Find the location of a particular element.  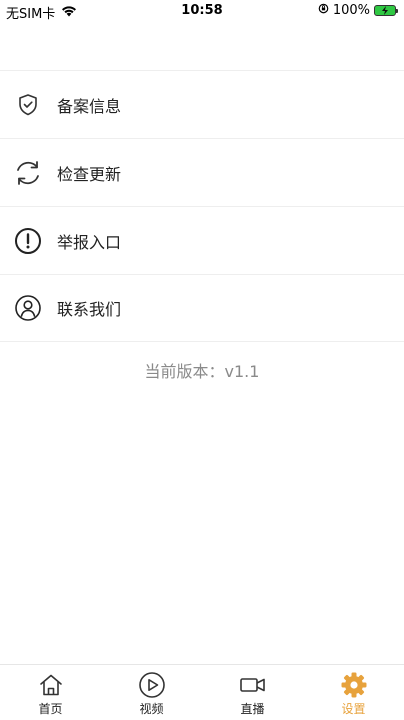

tab-settings: 设置 is located at coordinates (353, 692).